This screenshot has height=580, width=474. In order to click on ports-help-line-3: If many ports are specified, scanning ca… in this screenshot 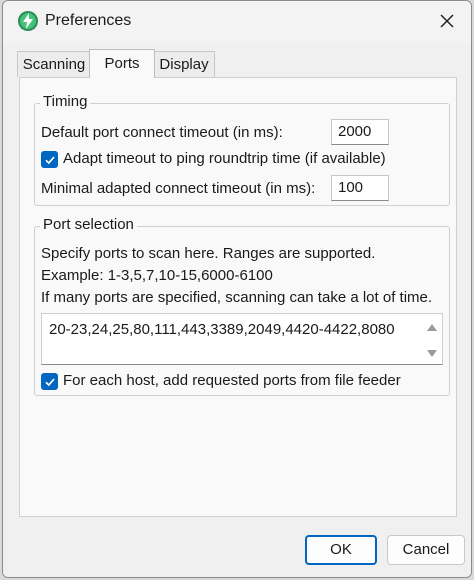, I will do `click(237, 297)`.